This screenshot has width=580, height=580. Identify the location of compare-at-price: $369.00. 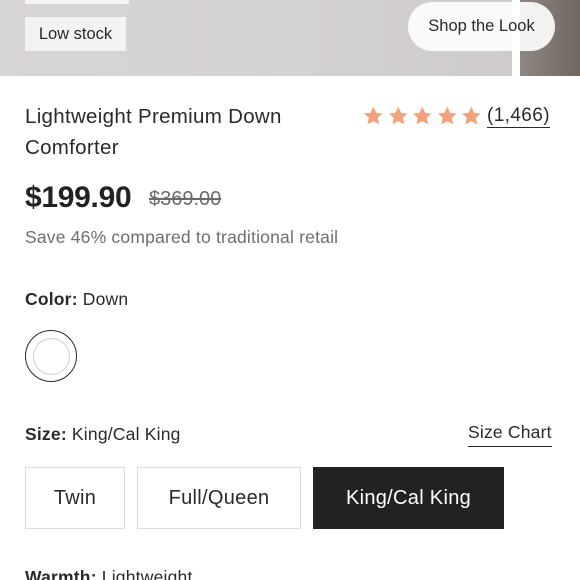
(185, 199).